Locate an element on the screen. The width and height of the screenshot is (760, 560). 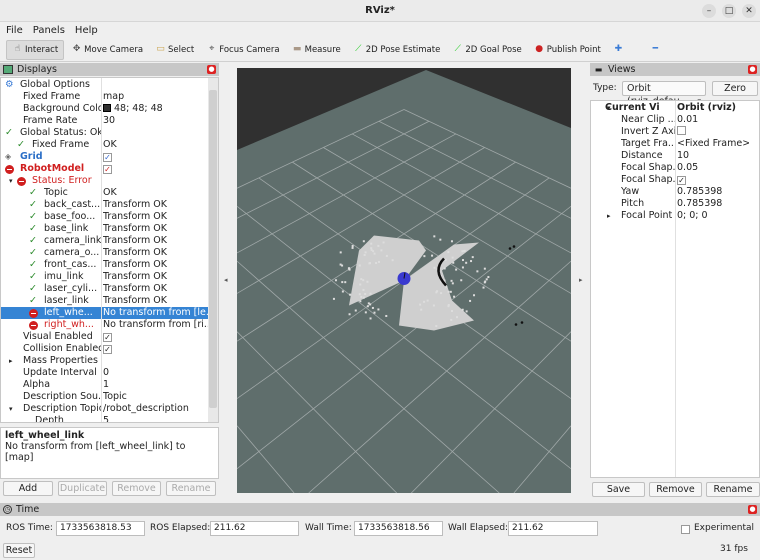
wall-time-field: 1733563818.56 is located at coordinates (398, 528).